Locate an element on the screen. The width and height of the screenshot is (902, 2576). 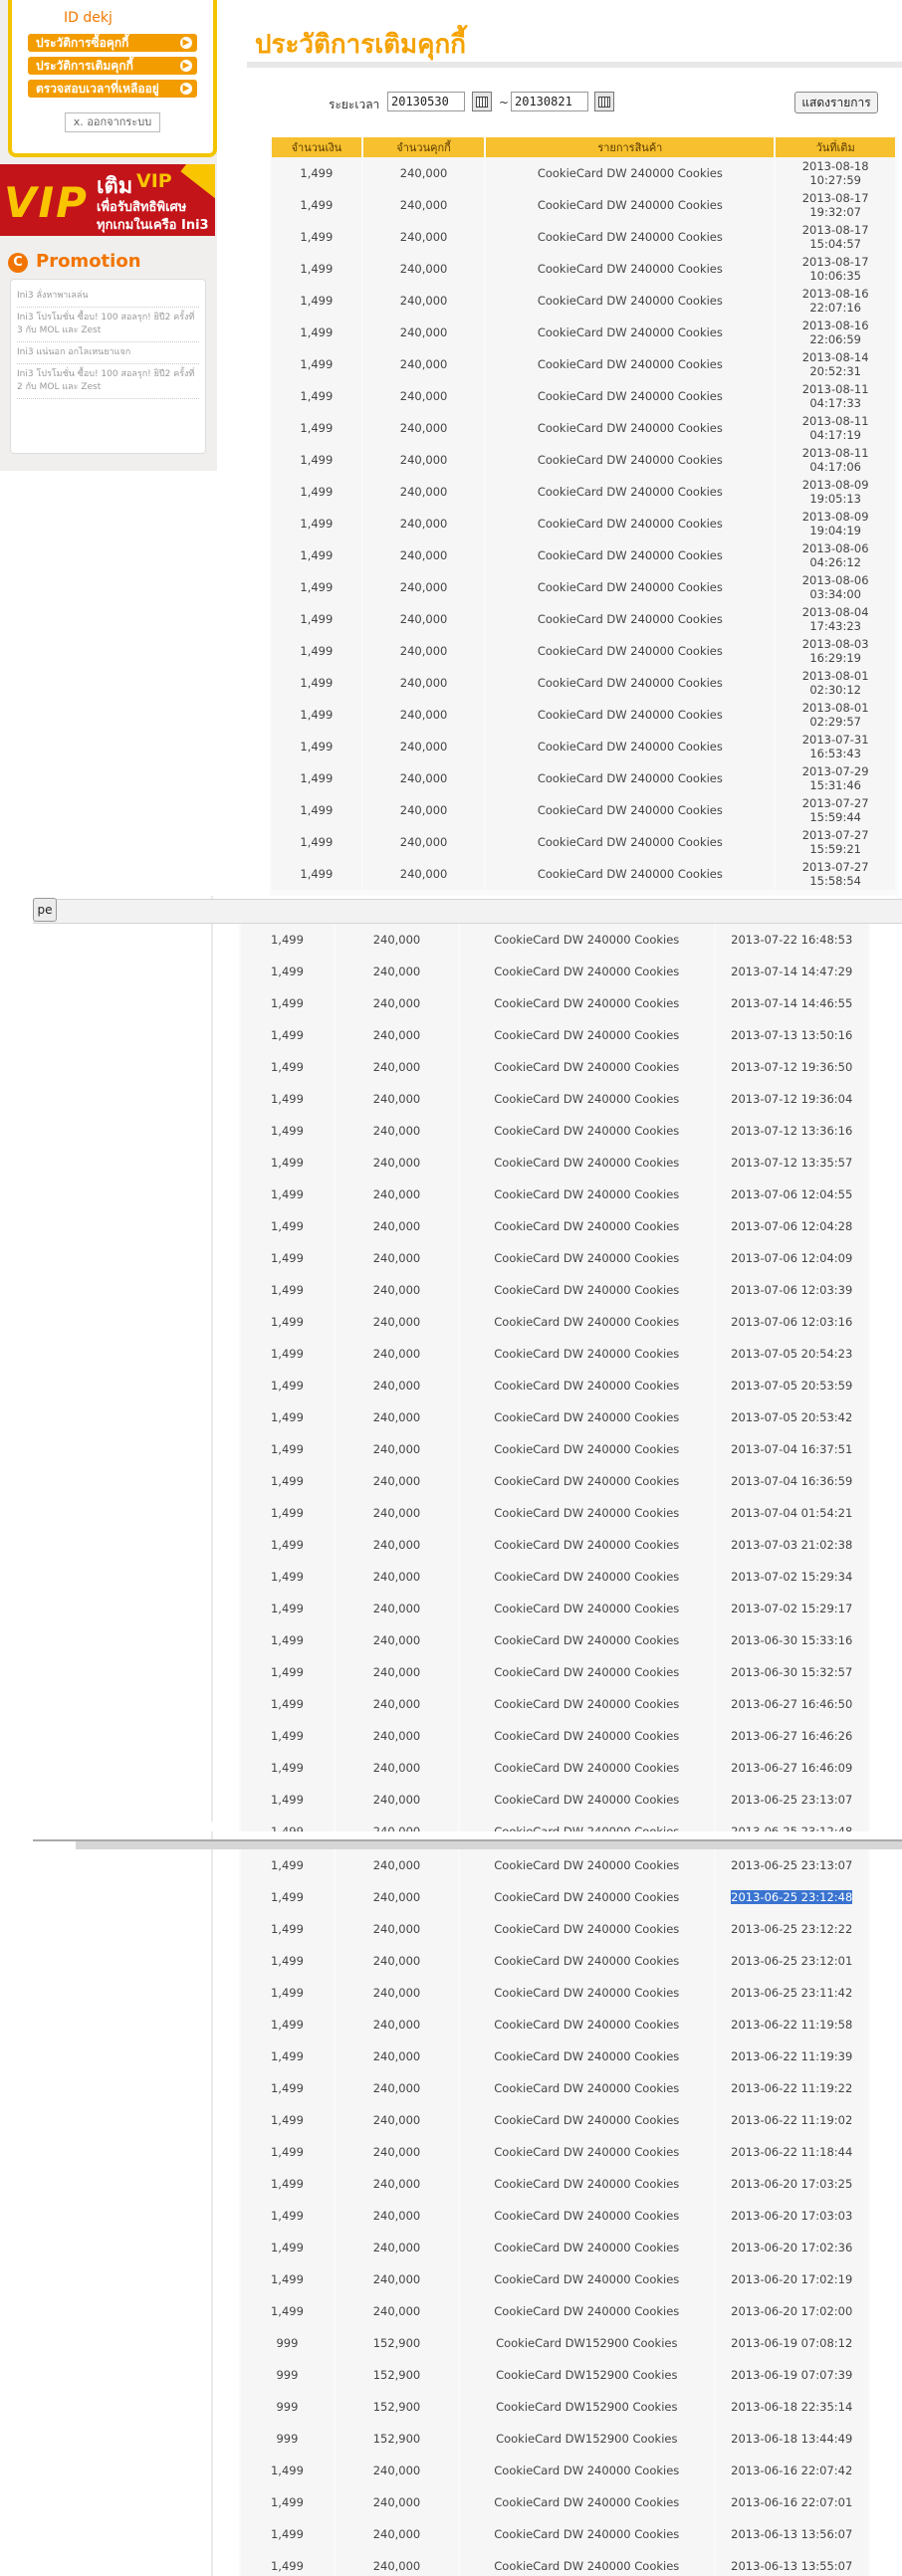
cell-date: 2013-08-01 02:29:57 is located at coordinates (835, 715).